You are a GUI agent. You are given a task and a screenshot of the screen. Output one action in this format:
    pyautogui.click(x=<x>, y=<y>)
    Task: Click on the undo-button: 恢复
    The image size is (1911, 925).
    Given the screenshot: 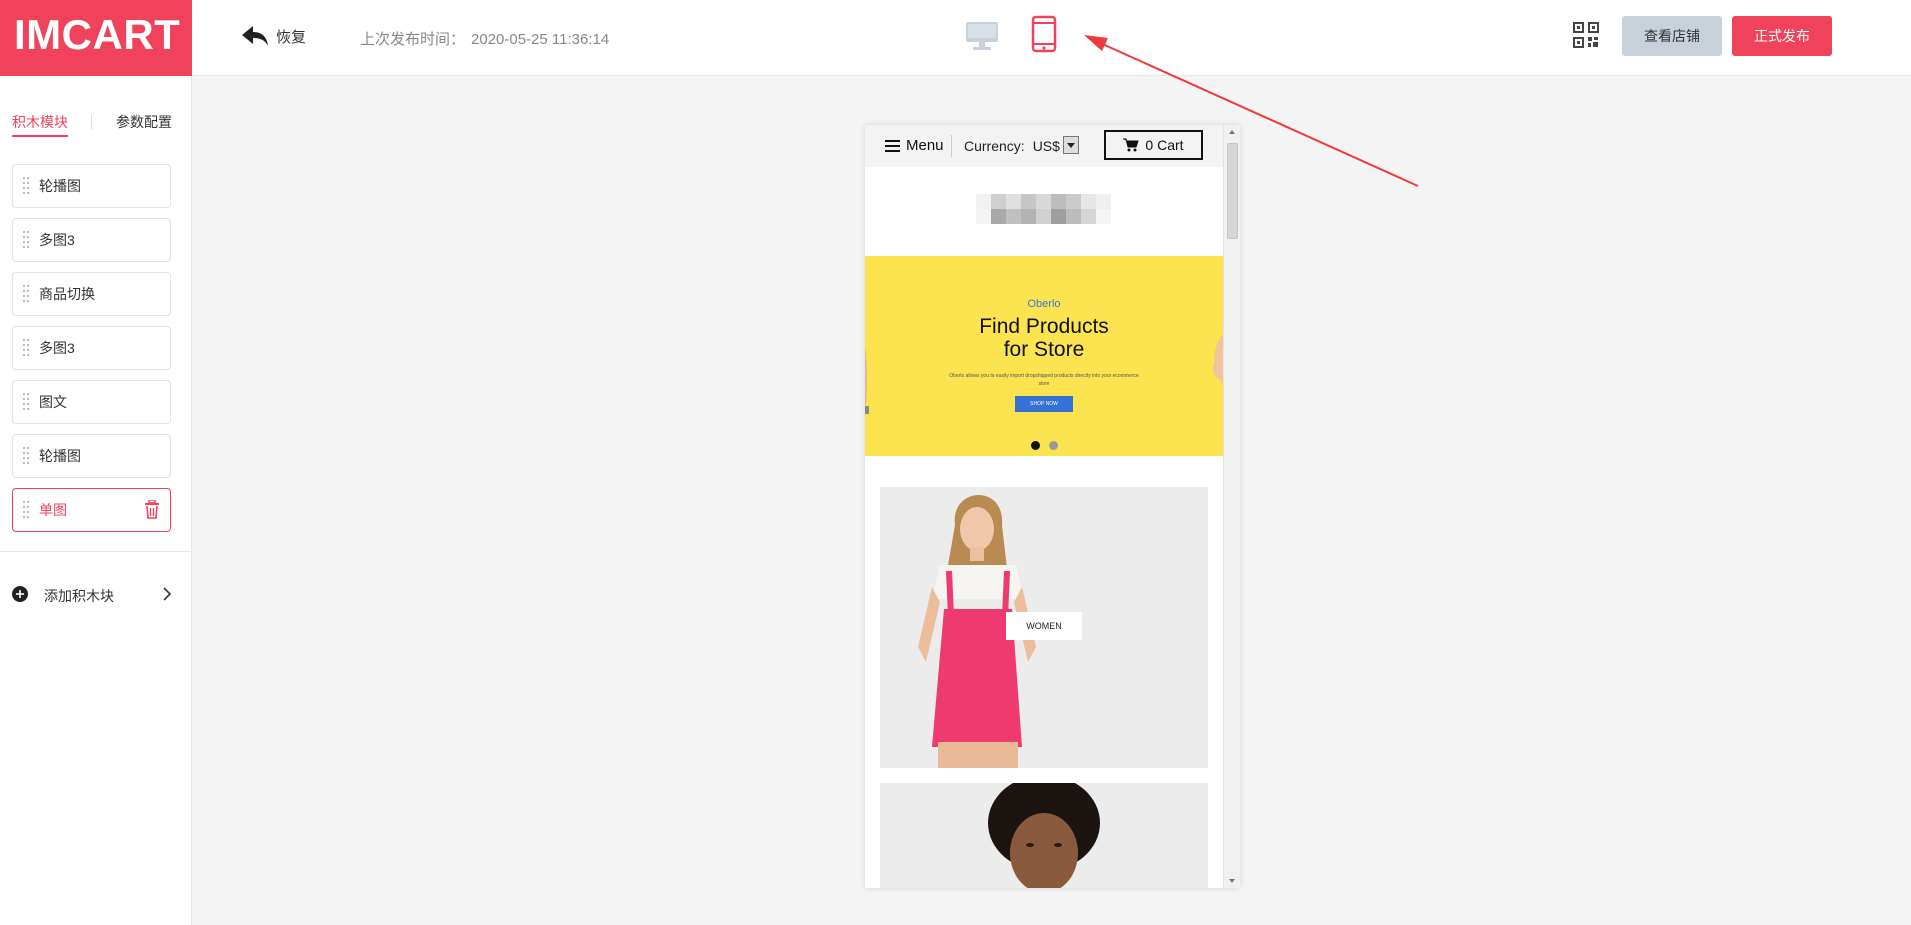 What is the action you would take?
    pyautogui.click(x=273, y=36)
    